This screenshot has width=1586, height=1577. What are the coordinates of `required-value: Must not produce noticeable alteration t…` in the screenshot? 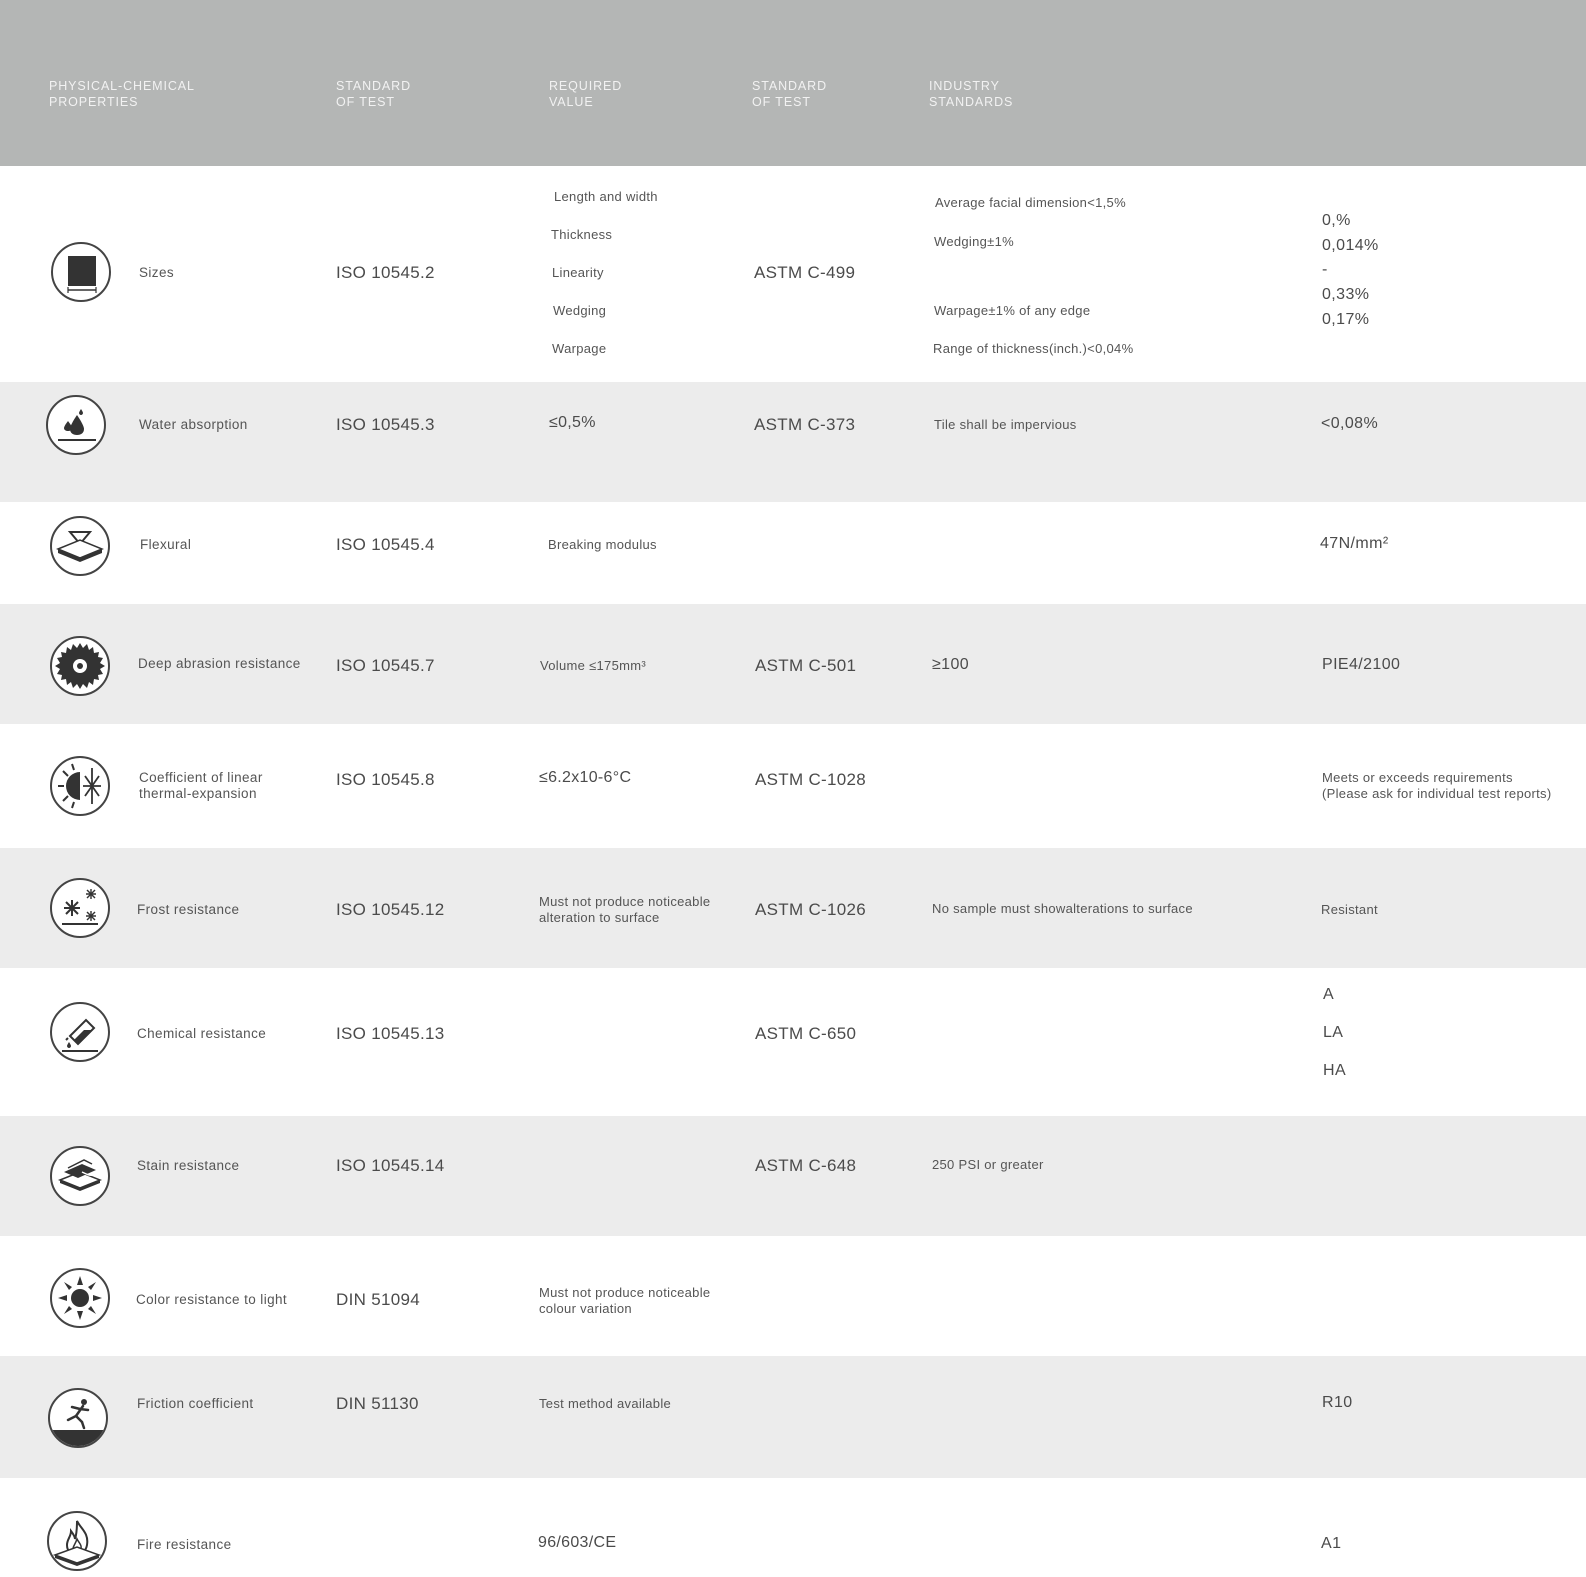 It's located at (625, 909).